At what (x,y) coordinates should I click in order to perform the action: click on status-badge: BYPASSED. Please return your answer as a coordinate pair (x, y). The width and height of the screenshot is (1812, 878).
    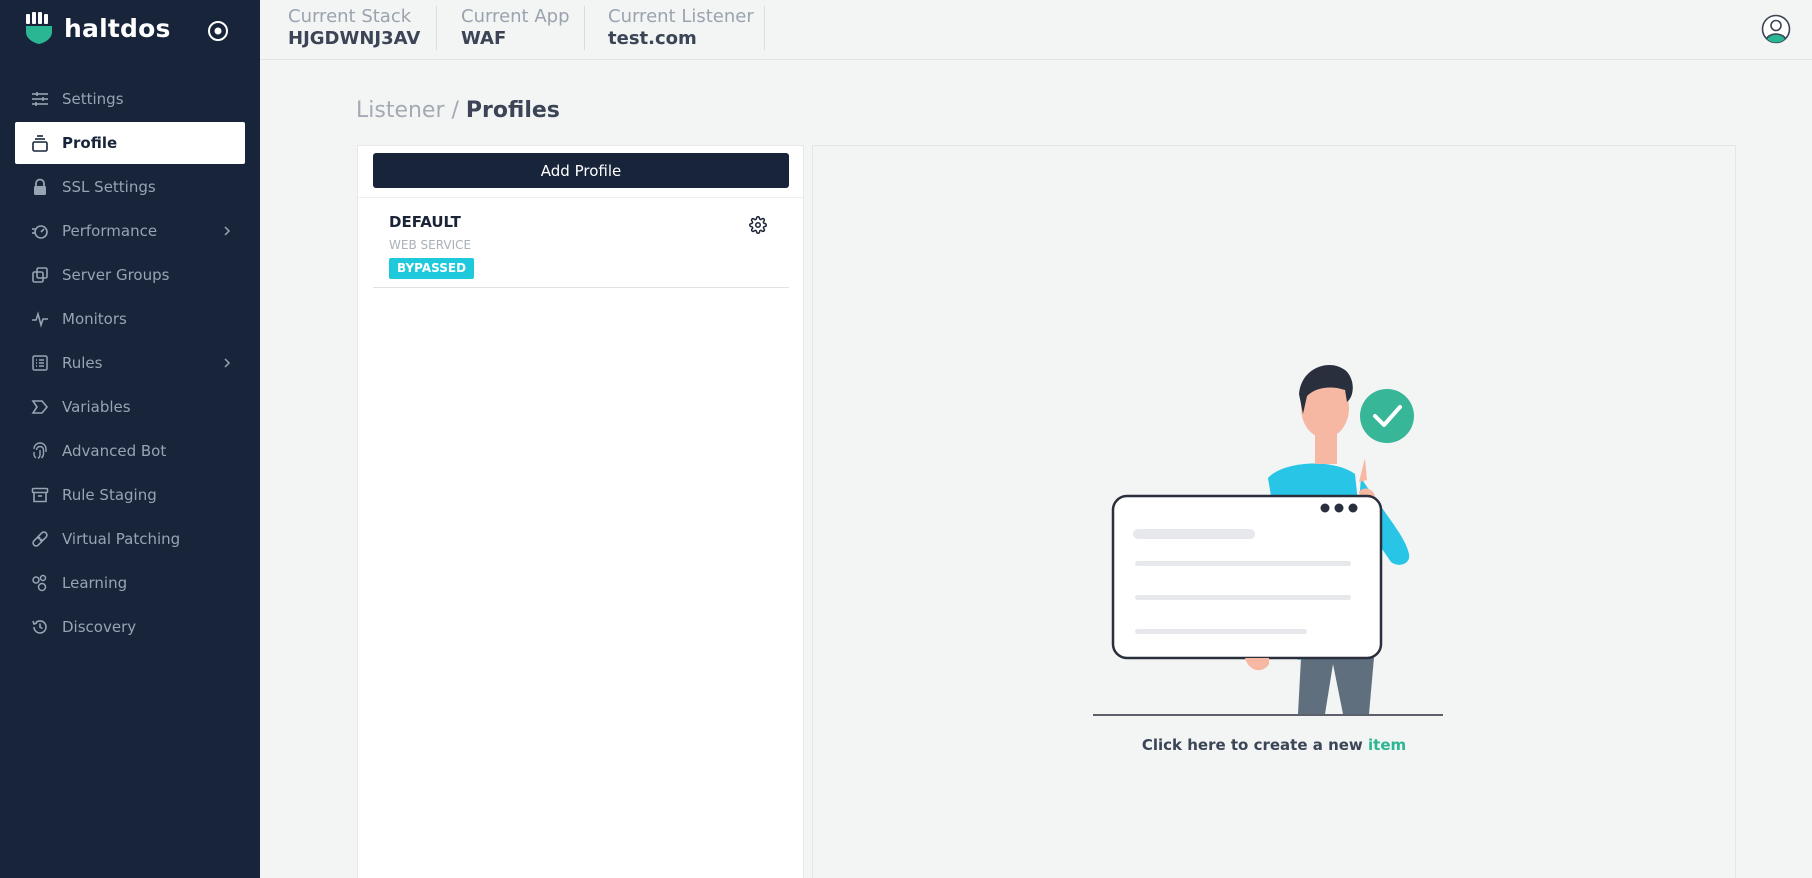
    Looking at the image, I should click on (432, 268).